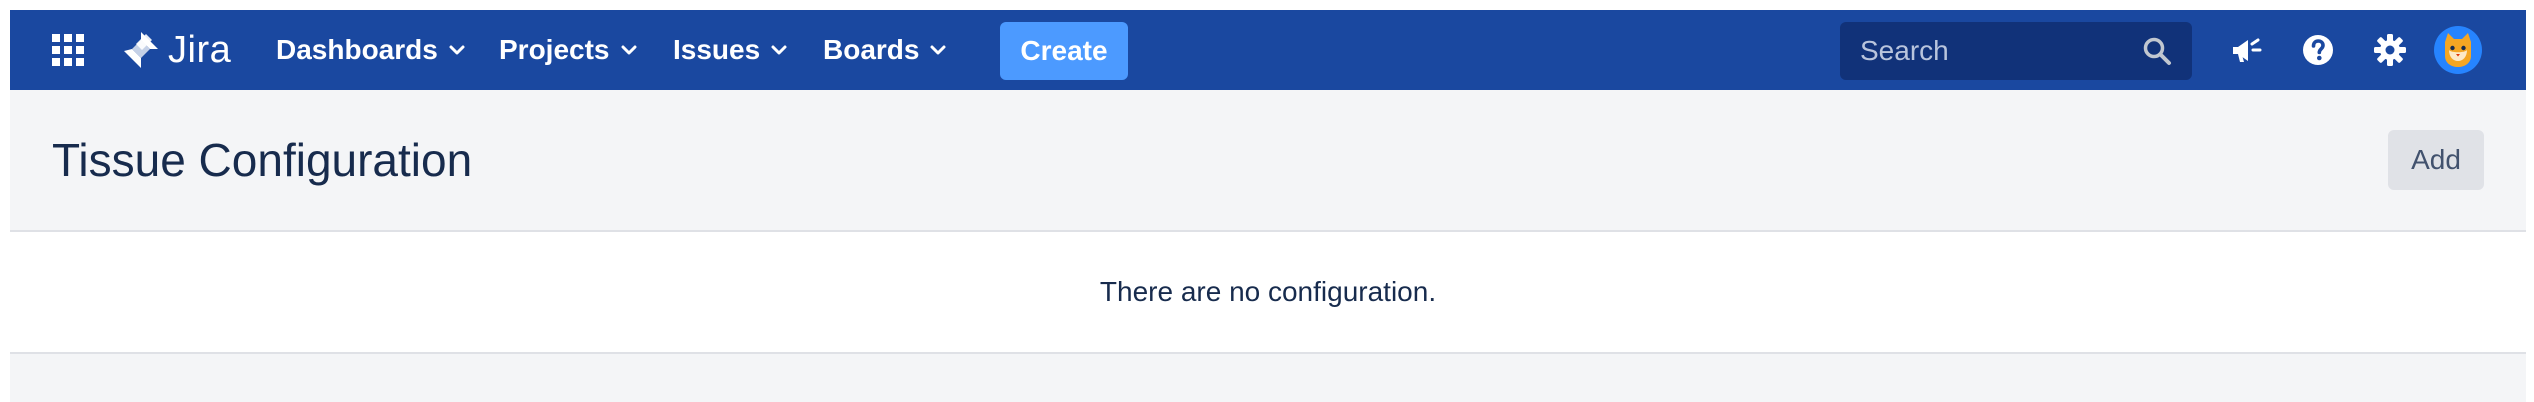  Describe the element at coordinates (871, 49) in the screenshot. I see `nav-boards-label: Boards` at that location.